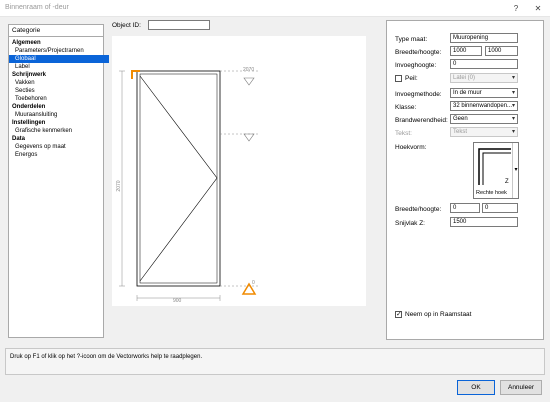  Describe the element at coordinates (135, 74) in the screenshot. I see `insertion-point-marker` at that location.